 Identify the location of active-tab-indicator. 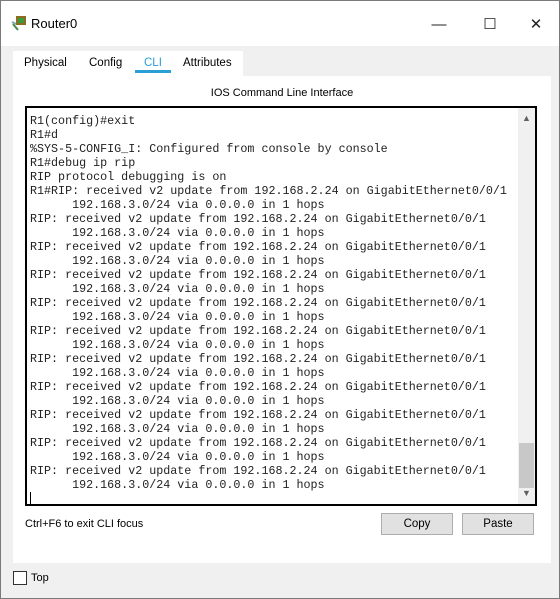
(153, 71).